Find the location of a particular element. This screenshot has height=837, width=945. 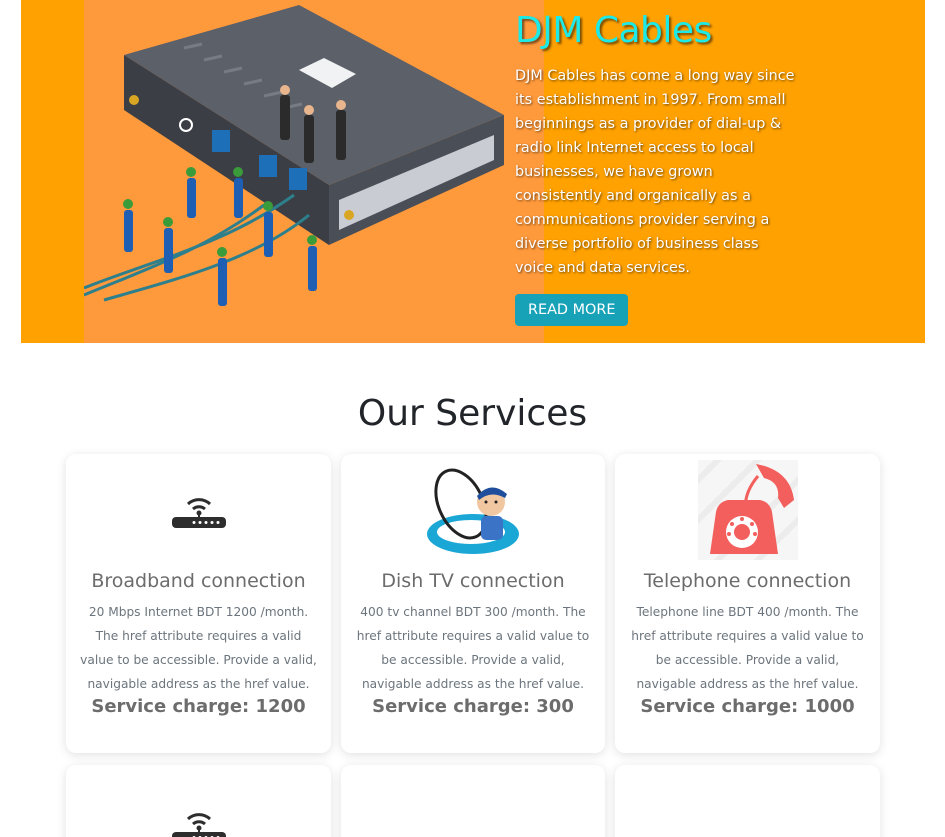

read-more-button: READ MORE is located at coordinates (572, 310).